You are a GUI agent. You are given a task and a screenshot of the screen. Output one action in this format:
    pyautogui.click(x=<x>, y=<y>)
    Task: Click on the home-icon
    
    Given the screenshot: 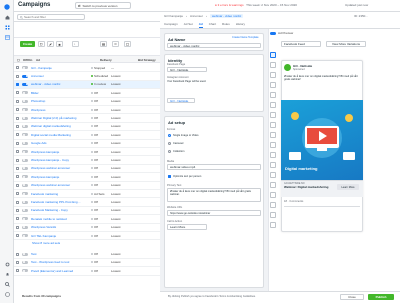 What is the action you would take?
    pyautogui.click(x=7, y=17)
    